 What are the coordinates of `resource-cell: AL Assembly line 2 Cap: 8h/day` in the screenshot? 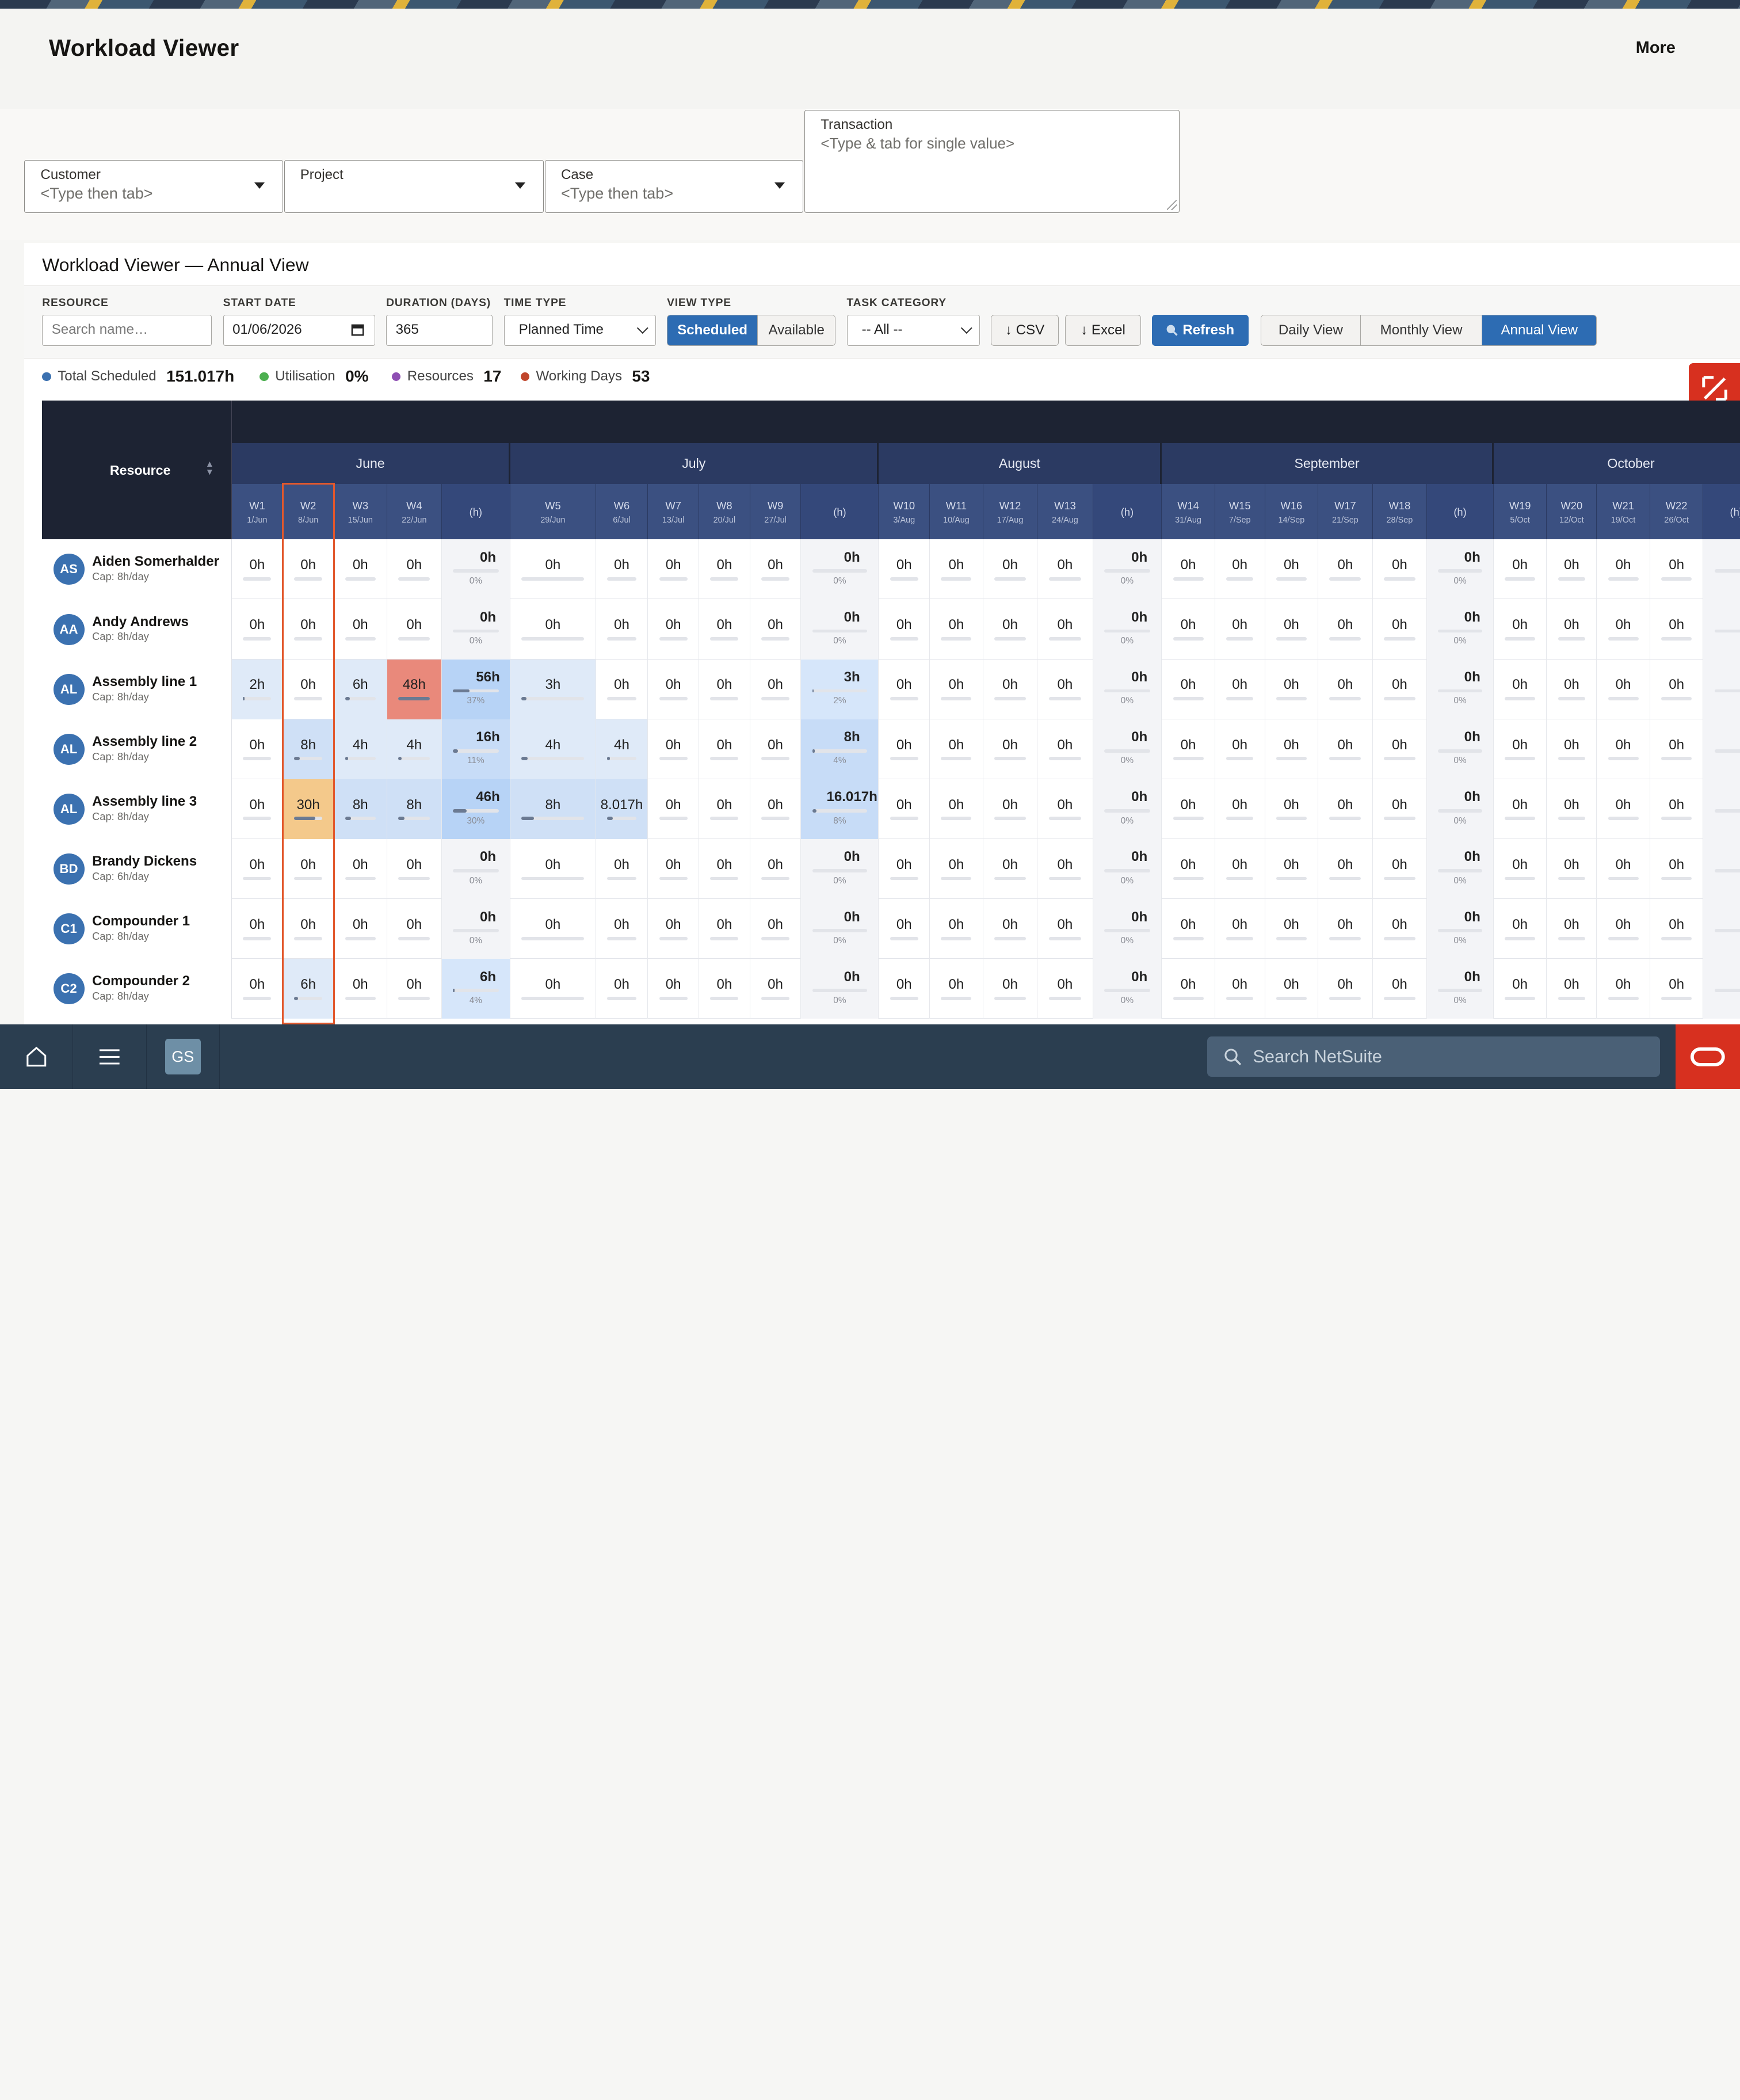 It's located at (137, 749).